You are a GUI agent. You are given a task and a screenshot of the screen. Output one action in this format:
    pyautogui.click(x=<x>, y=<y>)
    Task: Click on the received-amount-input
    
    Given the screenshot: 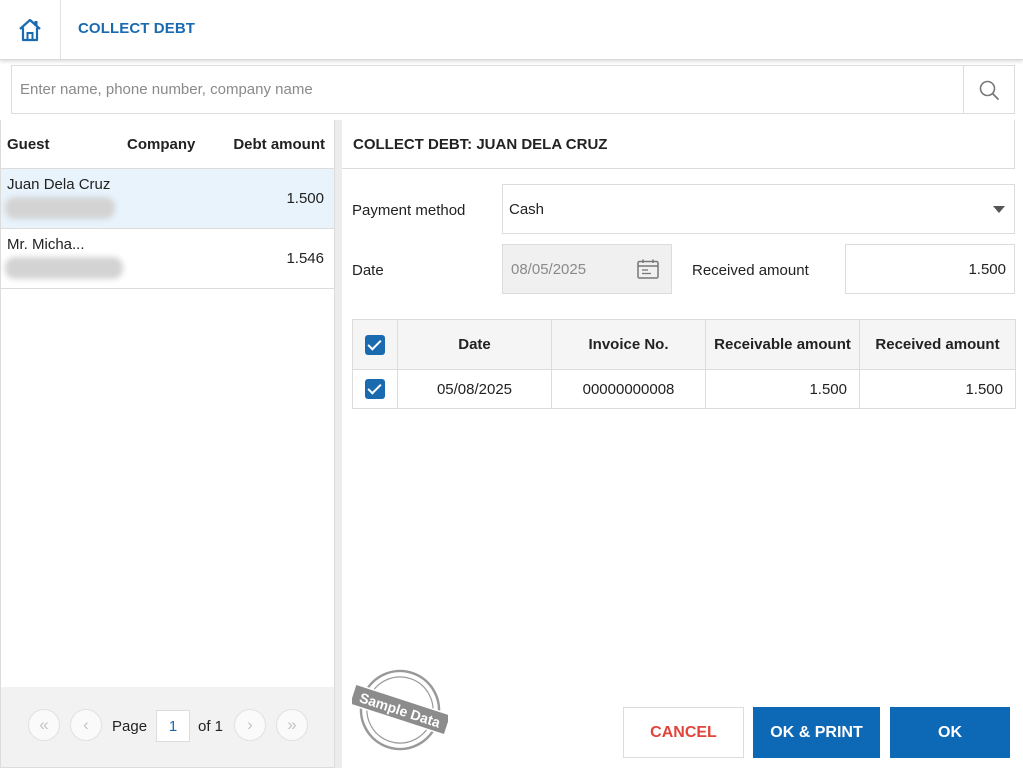 What is the action you would take?
    pyautogui.click(x=930, y=269)
    